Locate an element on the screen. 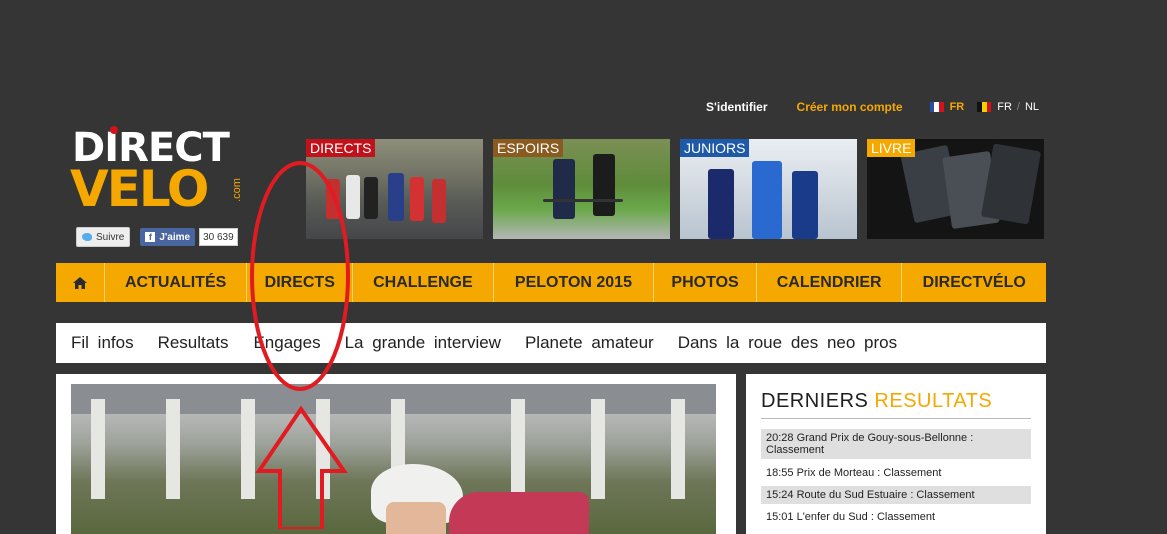  subnav-engages: Engages is located at coordinates (286, 343).